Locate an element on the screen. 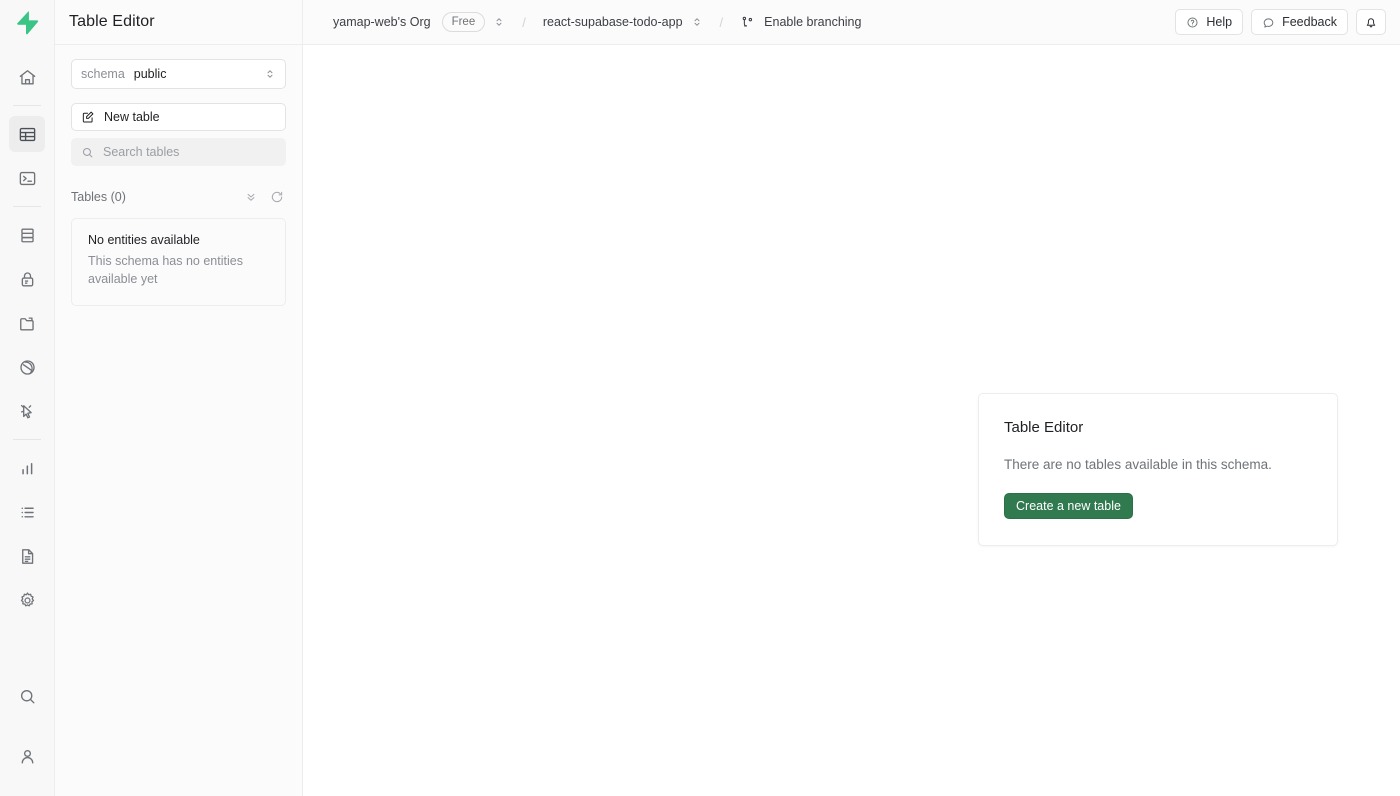 This screenshot has width=1400, height=796. gear-icon is located at coordinates (27, 600).